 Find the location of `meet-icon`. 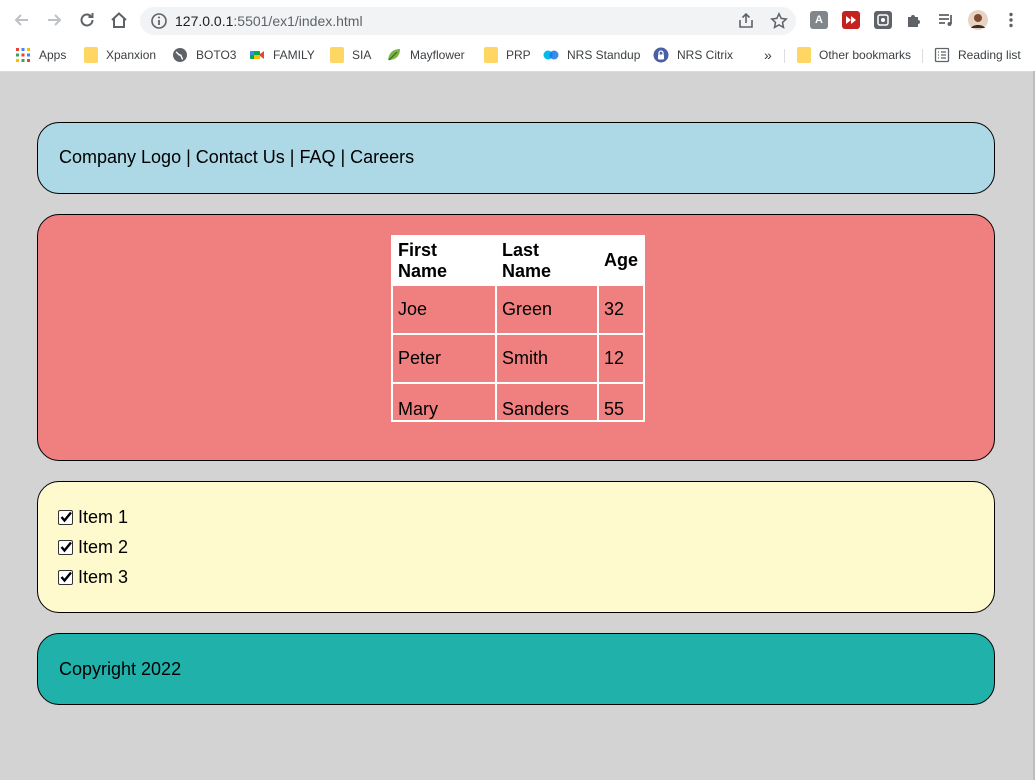

meet-icon is located at coordinates (257, 55).